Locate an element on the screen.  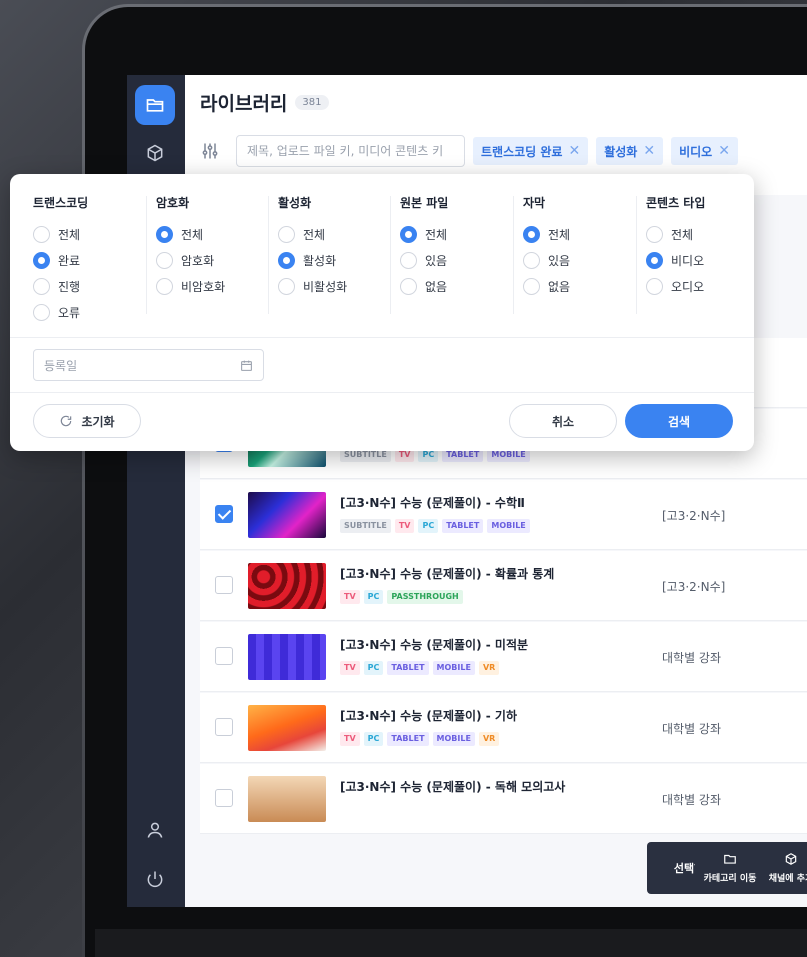
filter-option-label: 없음 is located at coordinates (559, 286).